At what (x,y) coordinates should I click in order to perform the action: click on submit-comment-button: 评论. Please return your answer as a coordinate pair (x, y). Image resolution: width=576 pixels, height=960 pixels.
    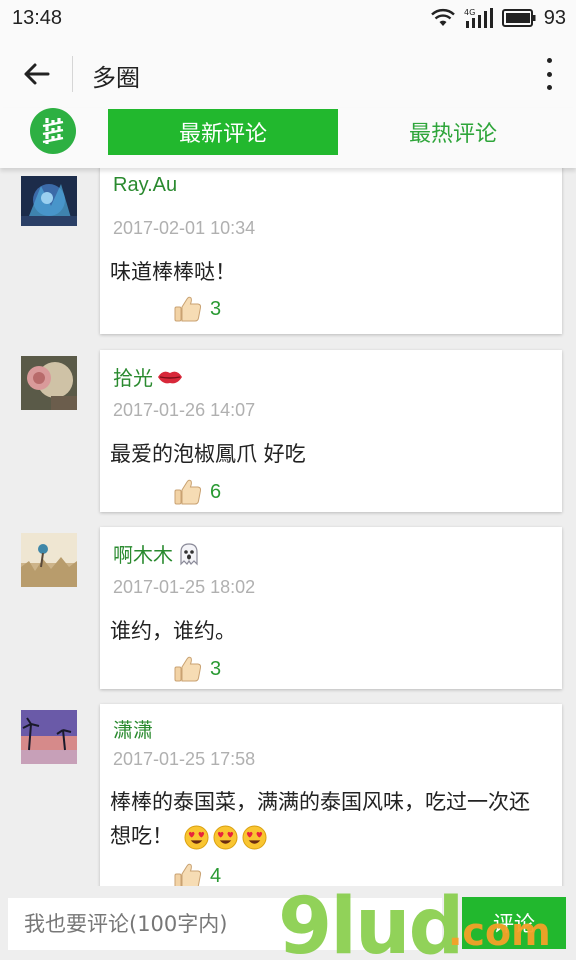
    Looking at the image, I should click on (514, 923).